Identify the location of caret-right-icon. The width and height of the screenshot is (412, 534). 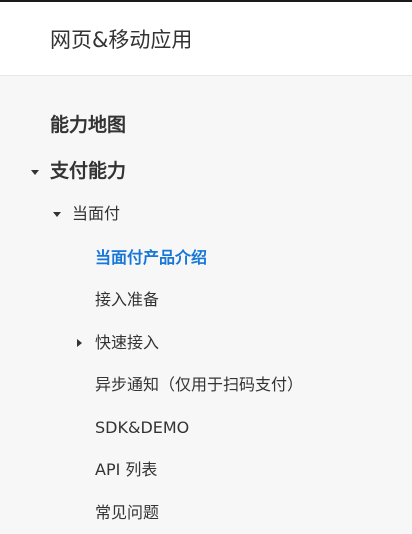
(79, 343).